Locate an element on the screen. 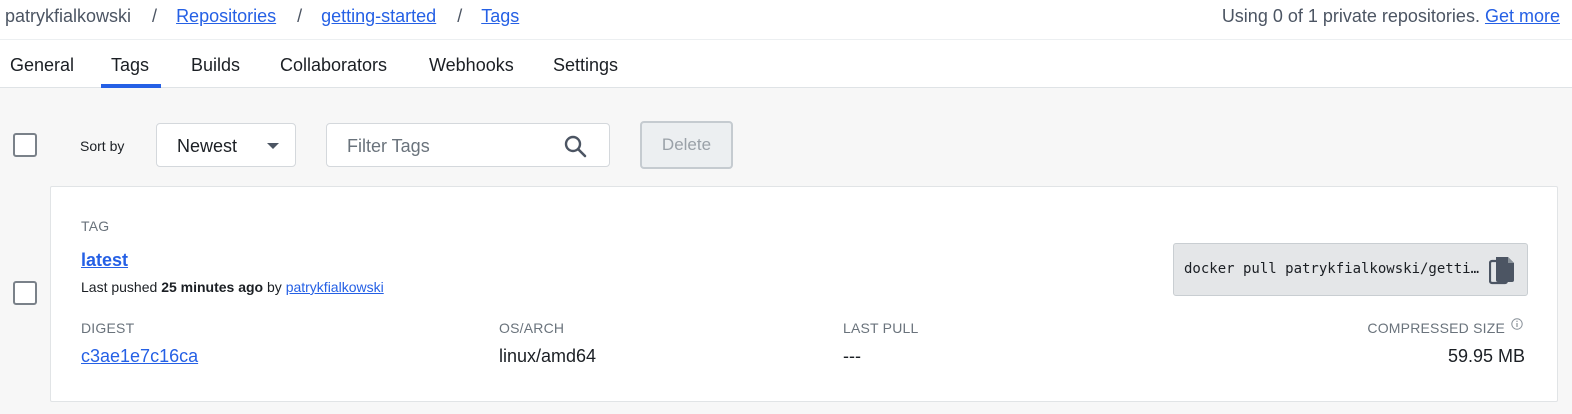 This screenshot has height=414, width=1572. sort-select-value: Newest is located at coordinates (207, 146).